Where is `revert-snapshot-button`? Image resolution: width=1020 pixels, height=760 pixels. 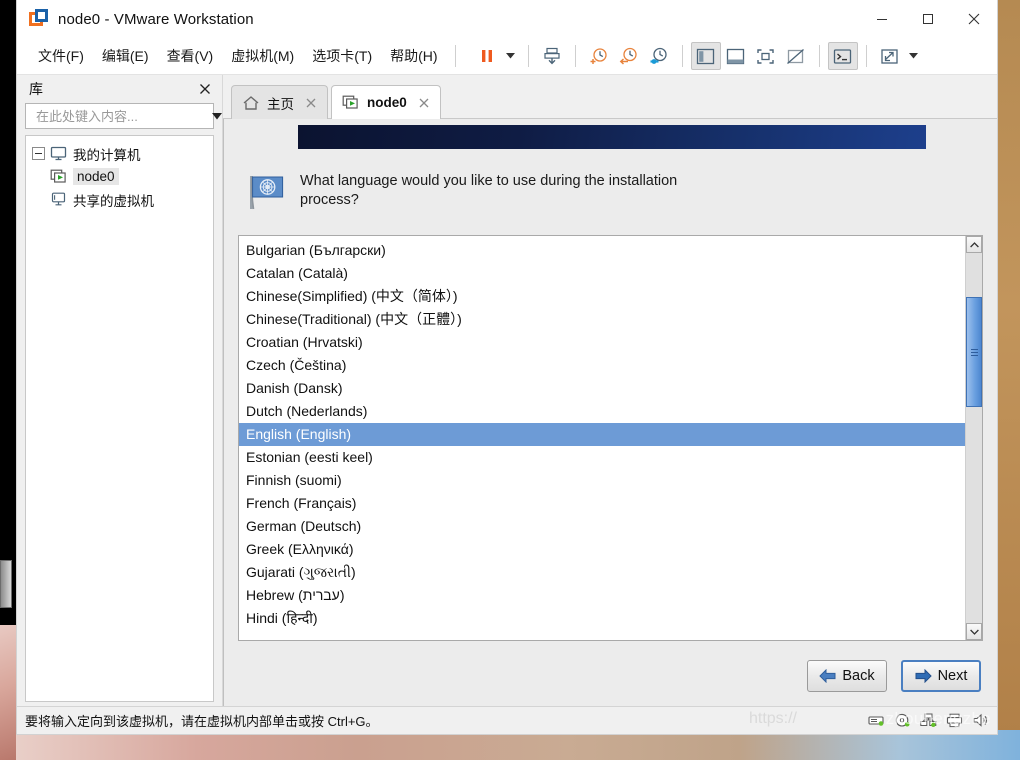 revert-snapshot-button is located at coordinates (629, 56).